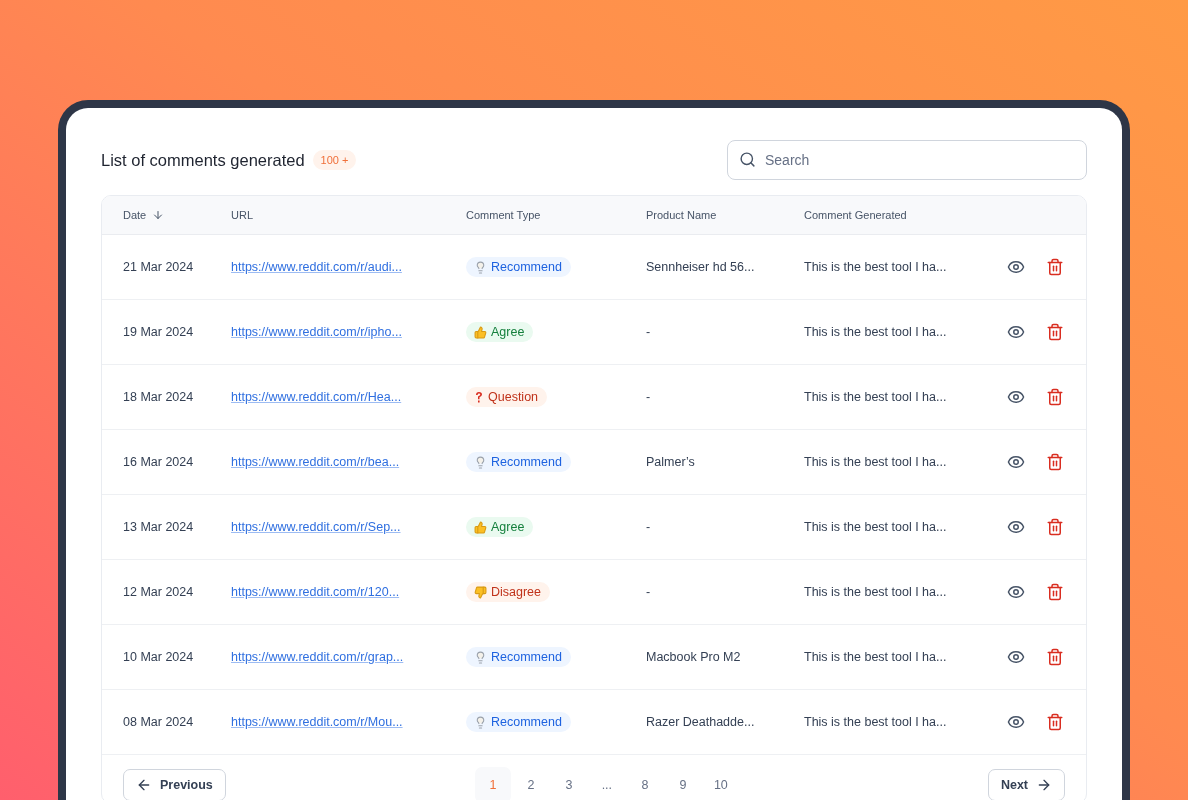 This screenshot has width=1188, height=800. Describe the element at coordinates (479, 397) in the screenshot. I see `question-mark-icon` at that location.